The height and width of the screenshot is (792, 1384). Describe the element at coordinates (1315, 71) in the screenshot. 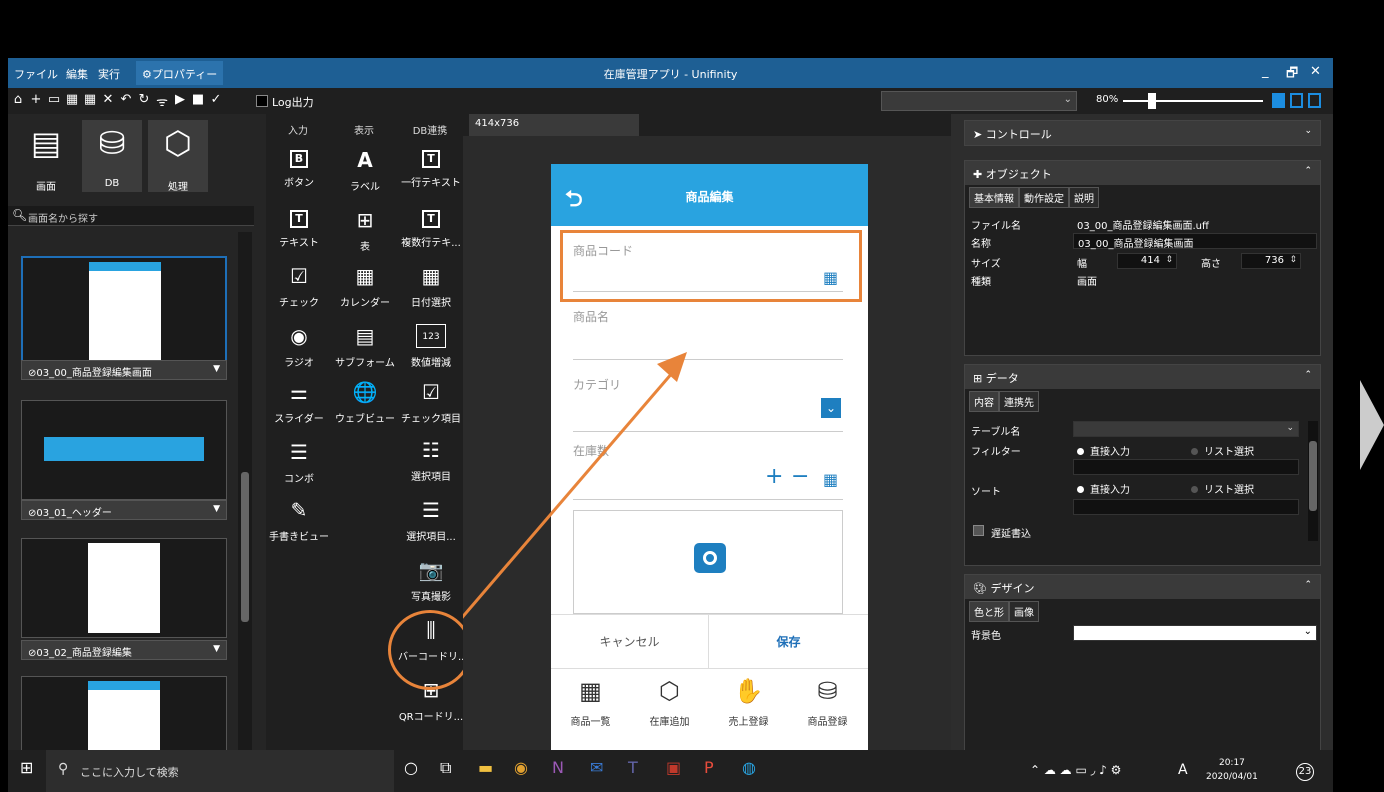

I see `close-button: ✕` at that location.